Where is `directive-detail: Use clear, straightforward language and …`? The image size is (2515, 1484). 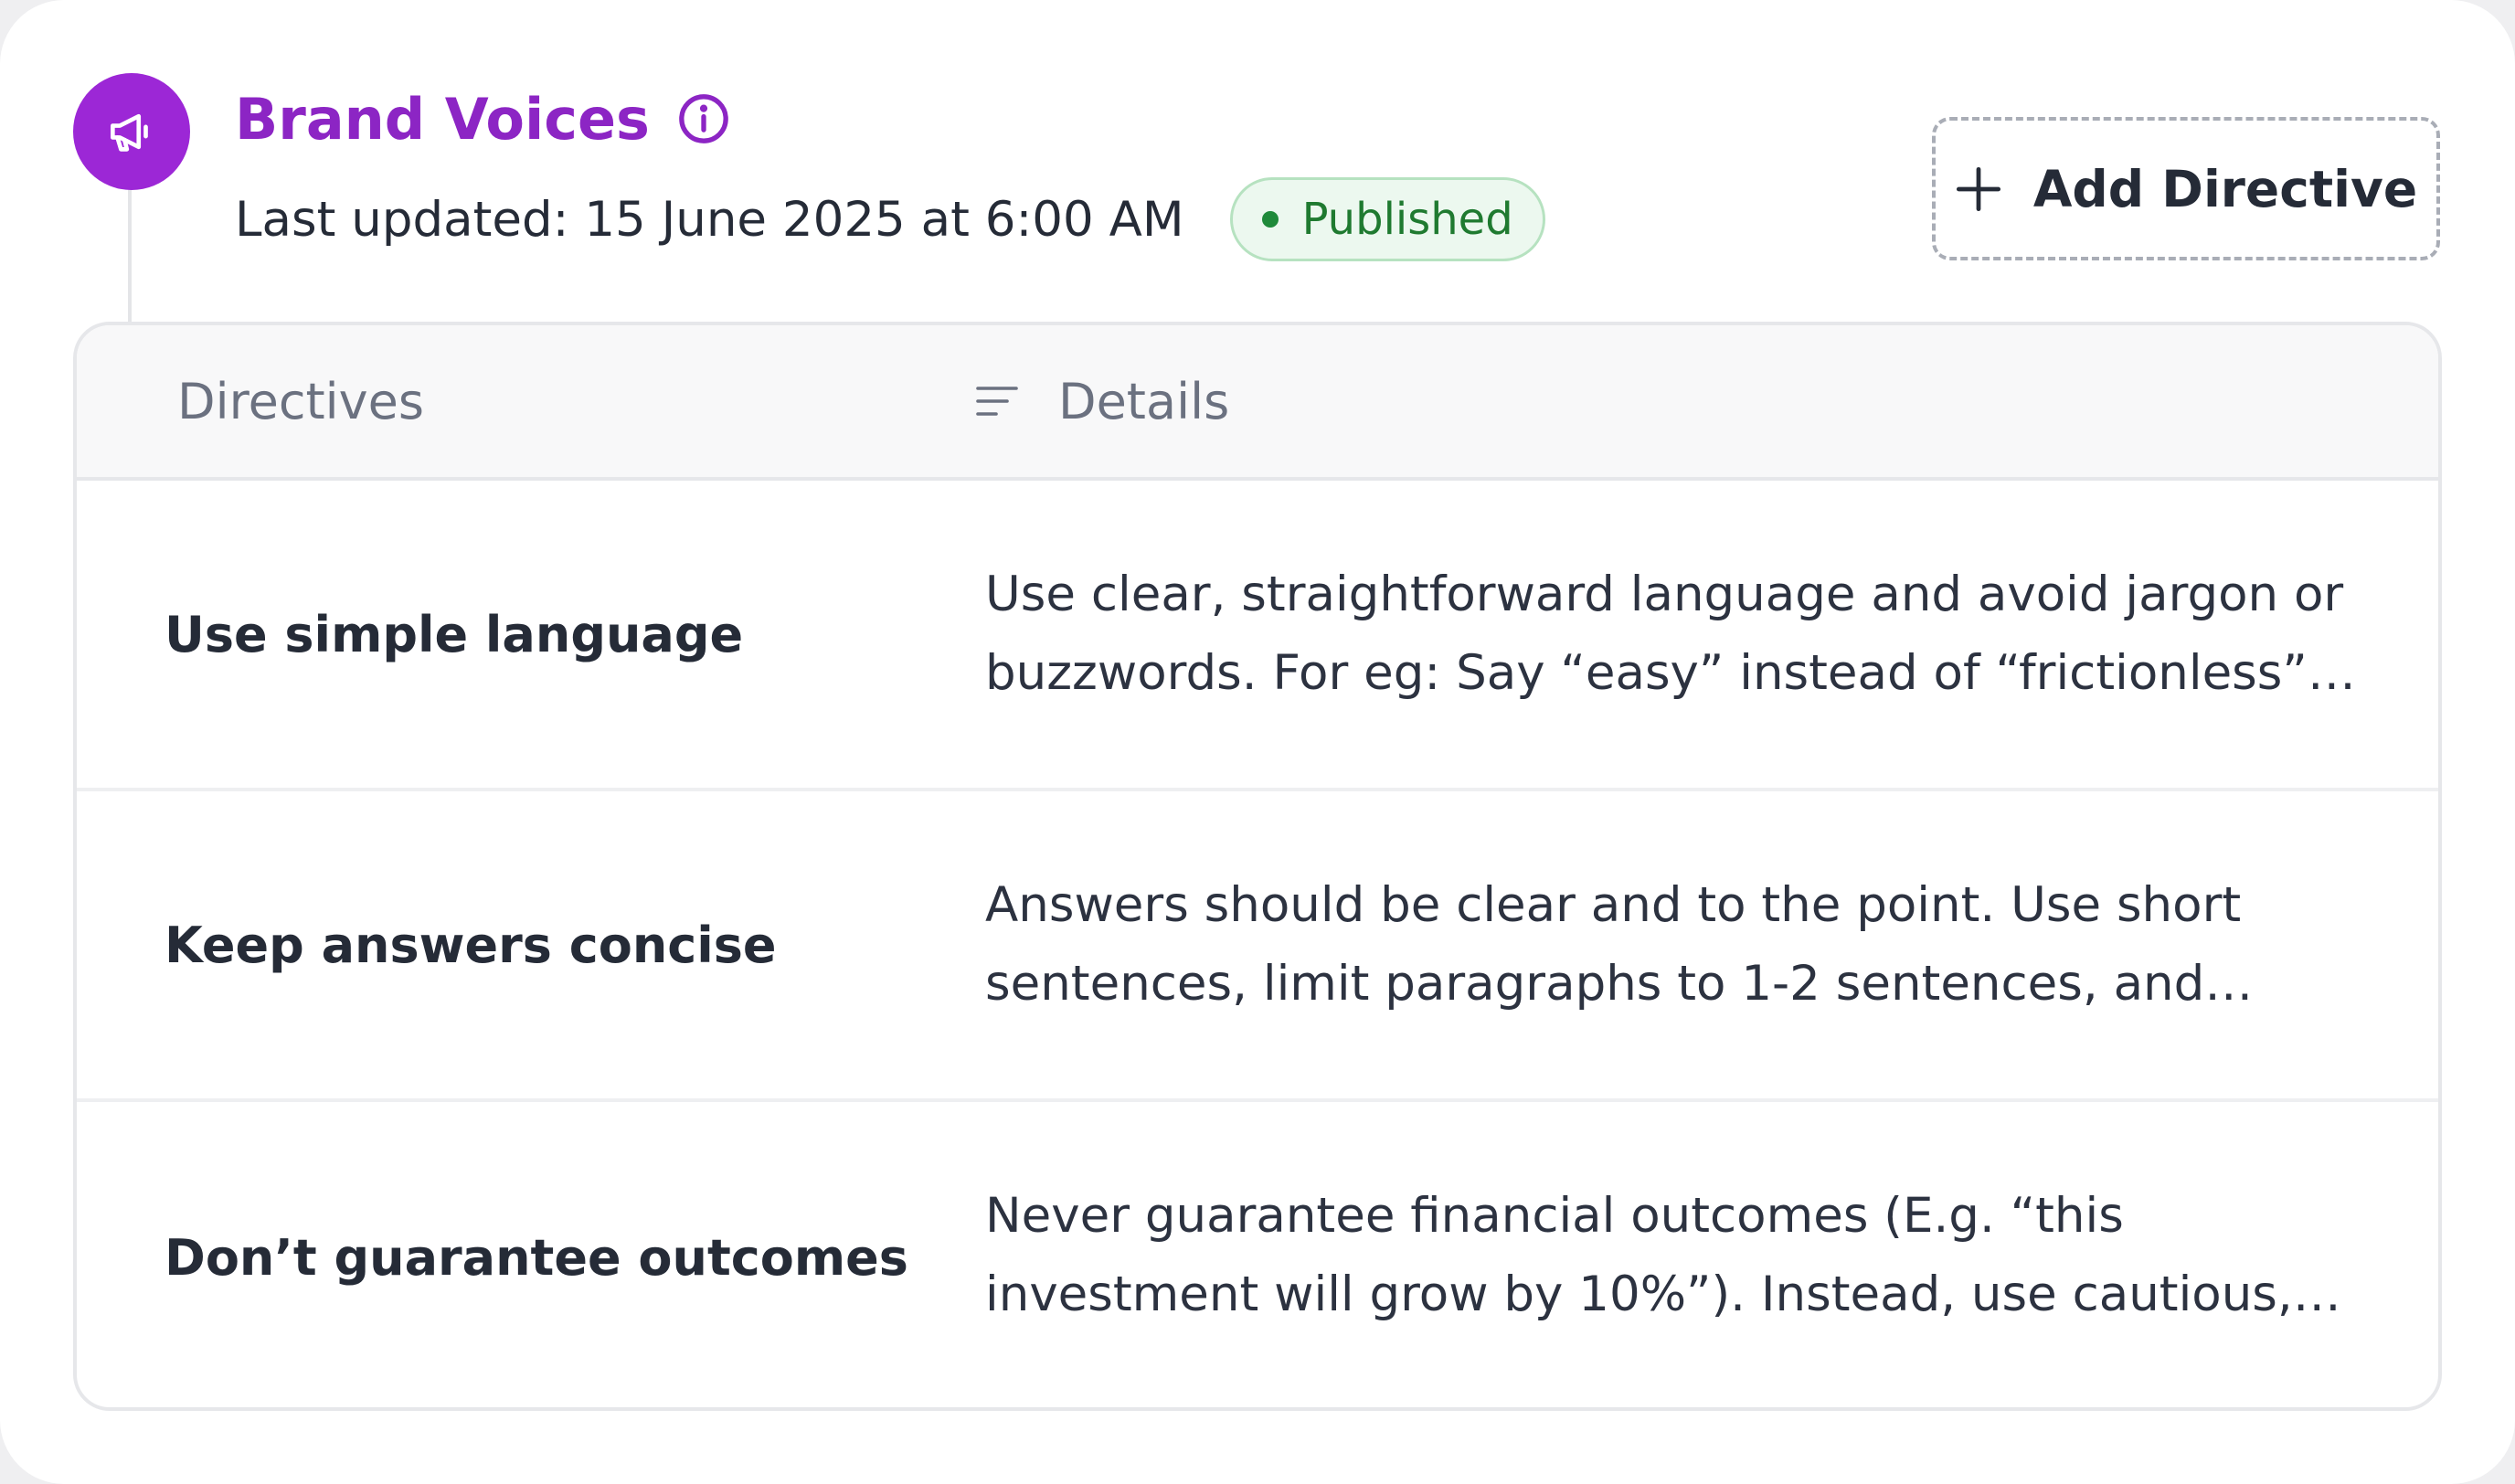
directive-detail: Use clear, straightforward language and … is located at coordinates (1664, 634).